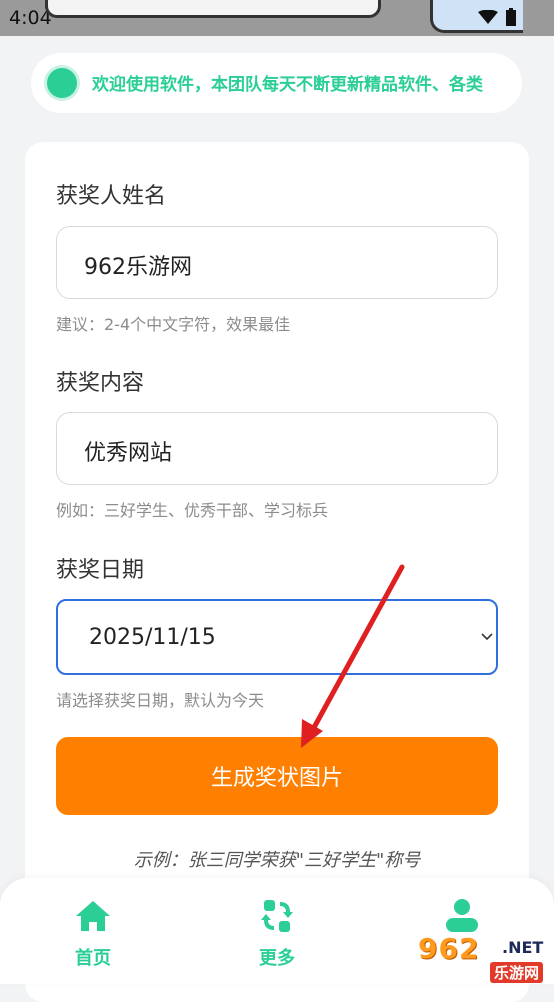 The height and width of the screenshot is (1002, 554). What do you see at coordinates (100, 383) in the screenshot?
I see `content-label: 获奖内容` at bounding box center [100, 383].